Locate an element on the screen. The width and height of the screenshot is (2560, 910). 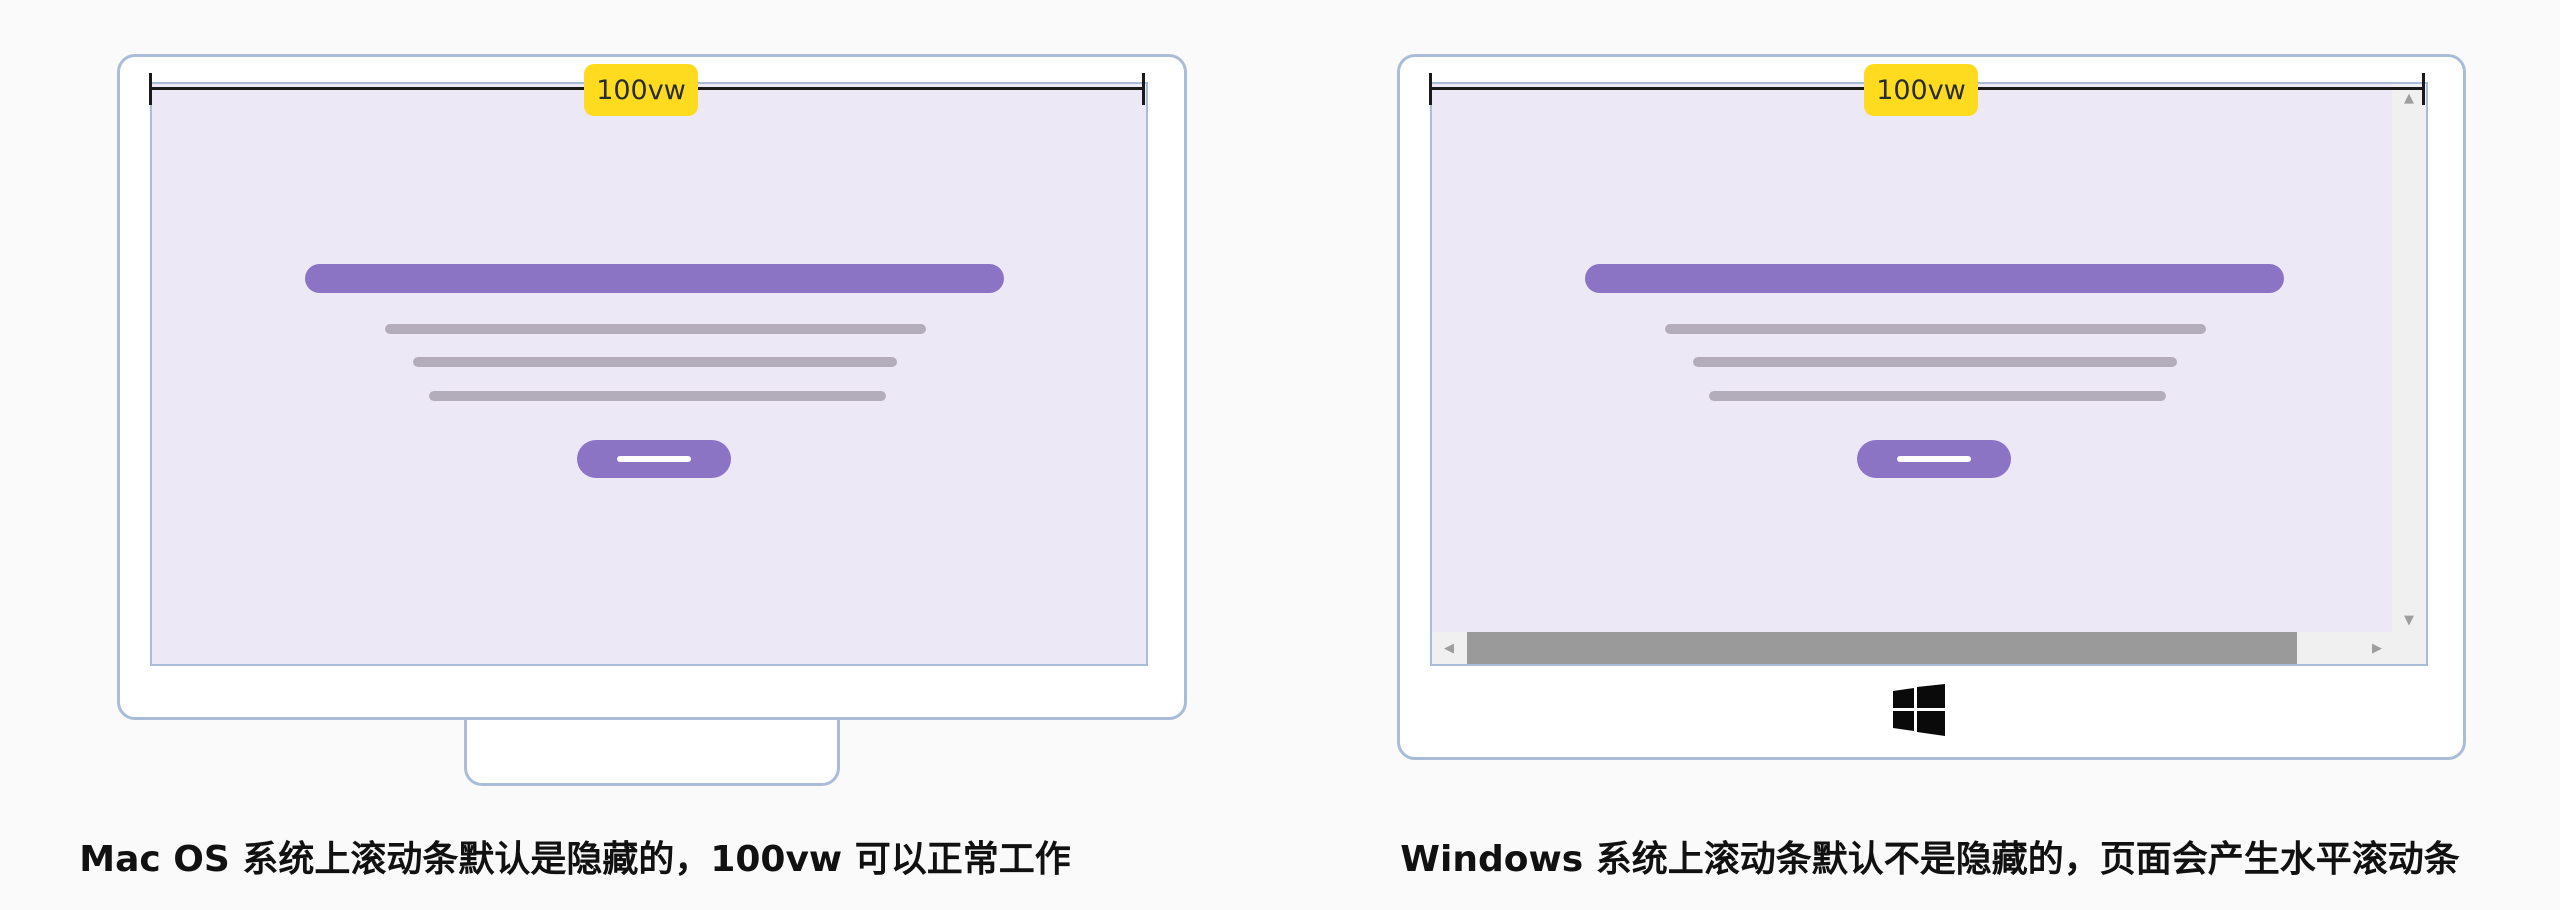
vertical-scrollbar: ▲ ▼ is located at coordinates (2409, 358).